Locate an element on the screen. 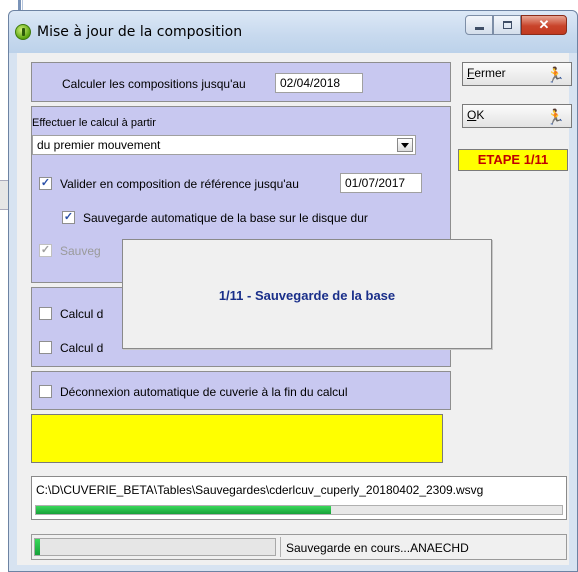 The width and height of the screenshot is (578, 572). close-button: Fermer 🏃 is located at coordinates (517, 74).